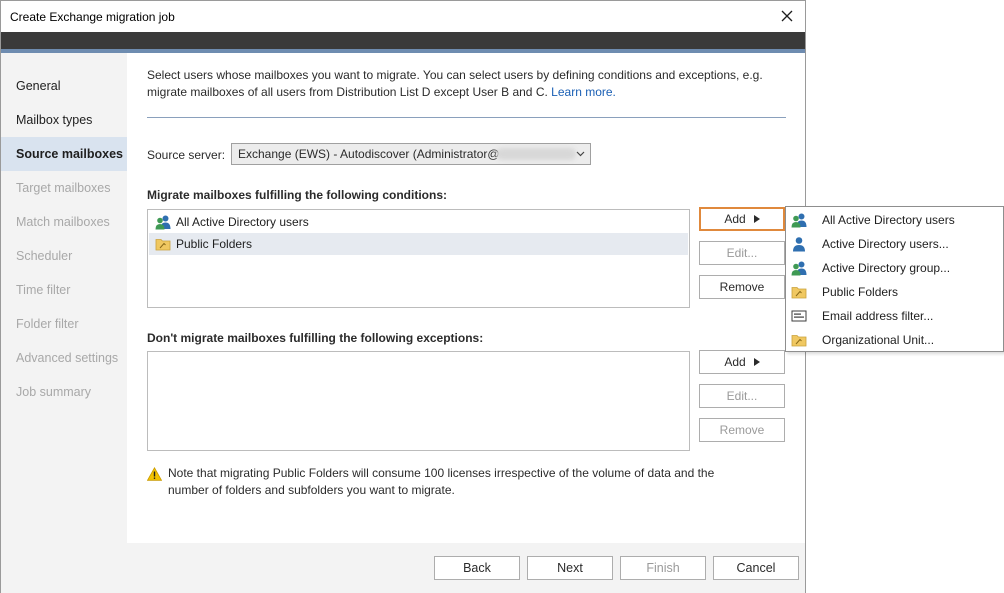  What do you see at coordinates (63, 188) in the screenshot?
I see `nav-item-target-mailboxes: Target mailboxes` at bounding box center [63, 188].